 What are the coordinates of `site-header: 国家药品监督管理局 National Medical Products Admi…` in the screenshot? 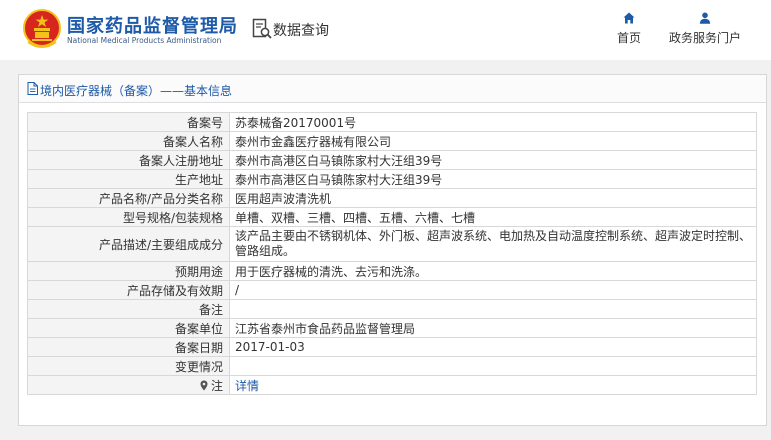 It's located at (385, 30).